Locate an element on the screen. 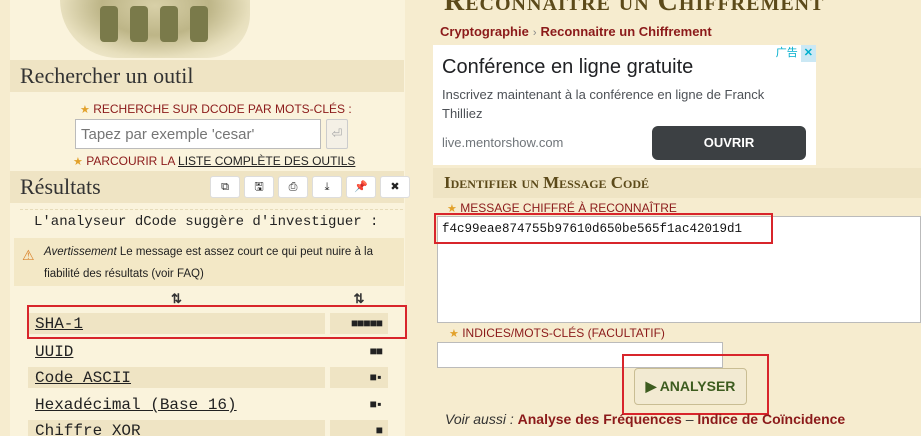  see-also-label: Voir aussi : is located at coordinates (479, 419).